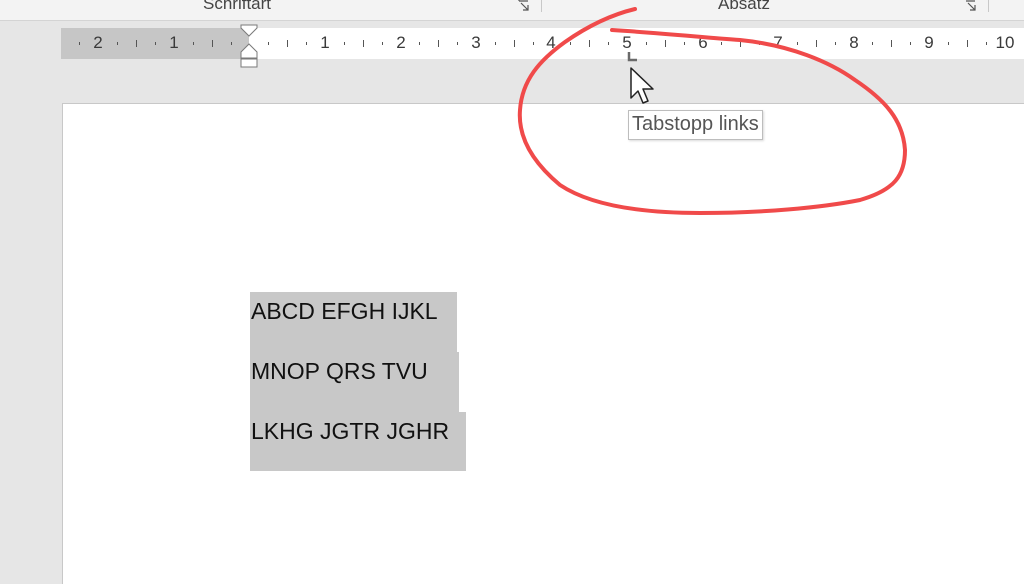 The height and width of the screenshot is (584, 1024). Describe the element at coordinates (525, 6) in the screenshot. I see `font-dialog-launcher-icon` at that location.